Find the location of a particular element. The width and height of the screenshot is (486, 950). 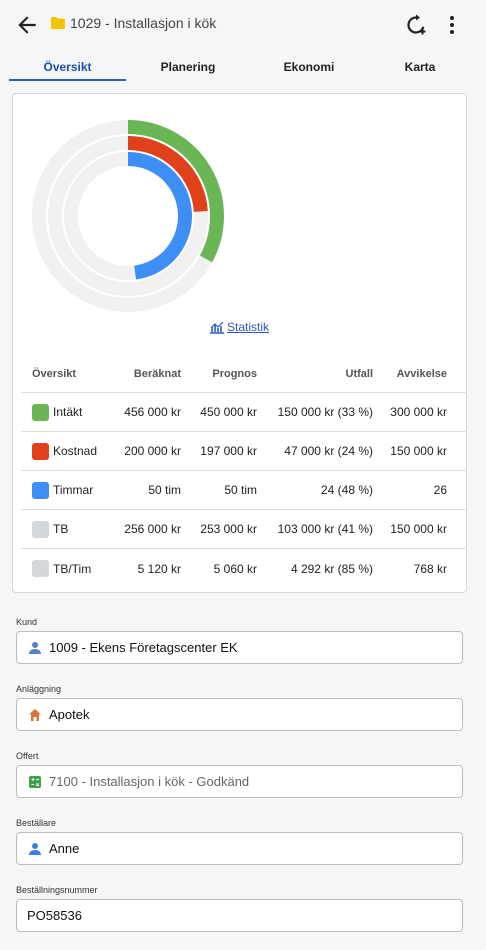

value-prognos: 197 000 kr is located at coordinates (228, 451).